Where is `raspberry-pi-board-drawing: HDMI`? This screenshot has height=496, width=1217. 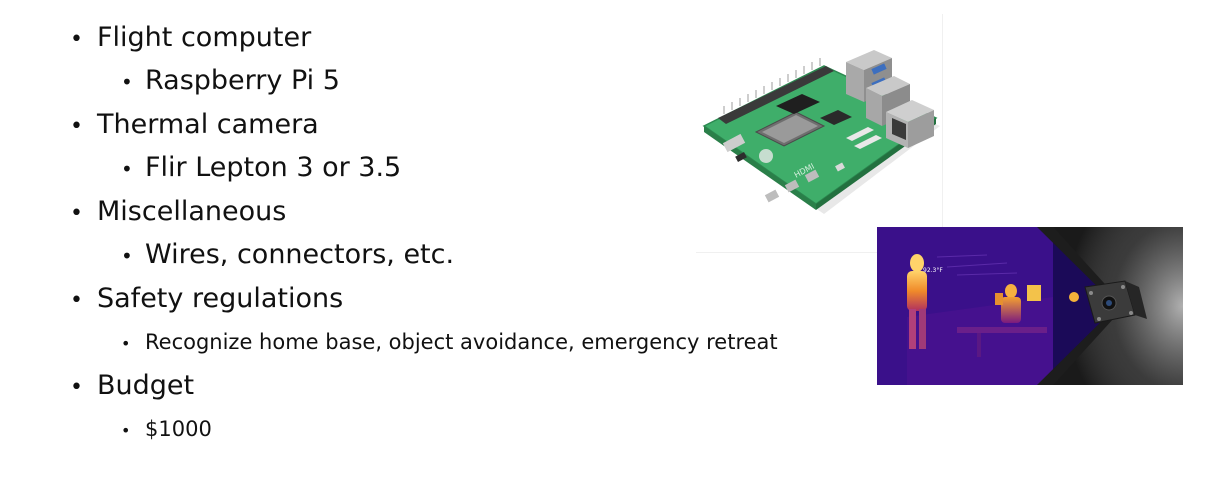 raspberry-pi-board-drawing: HDMI is located at coordinates (821, 132).